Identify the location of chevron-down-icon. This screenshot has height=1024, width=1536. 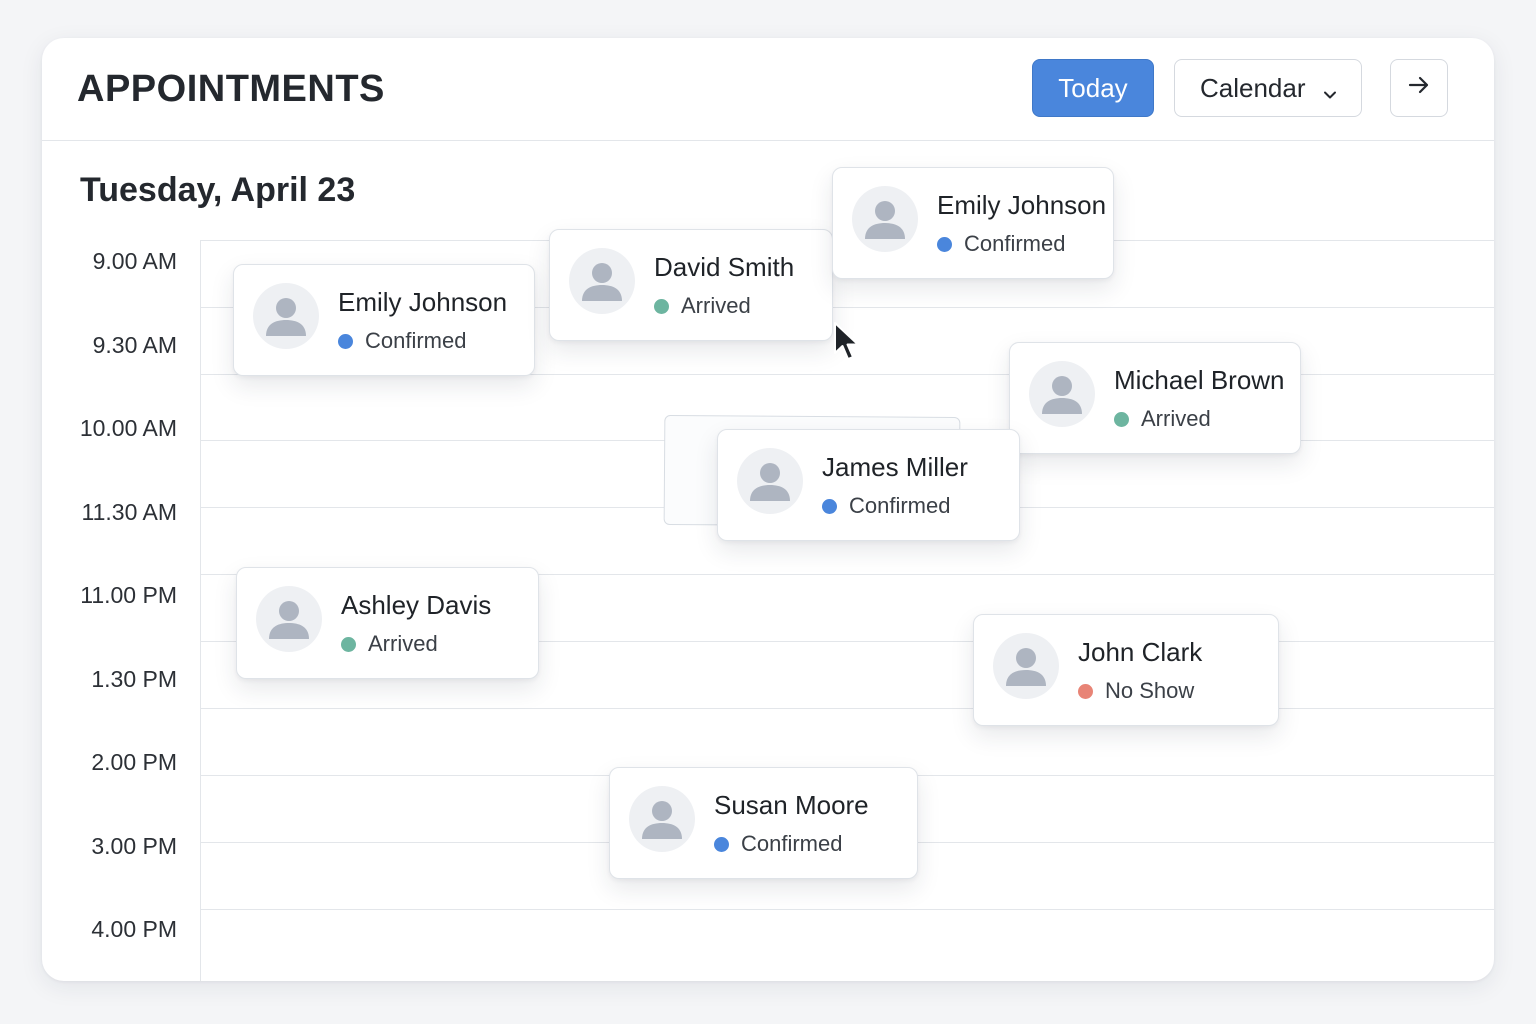
(1330, 95).